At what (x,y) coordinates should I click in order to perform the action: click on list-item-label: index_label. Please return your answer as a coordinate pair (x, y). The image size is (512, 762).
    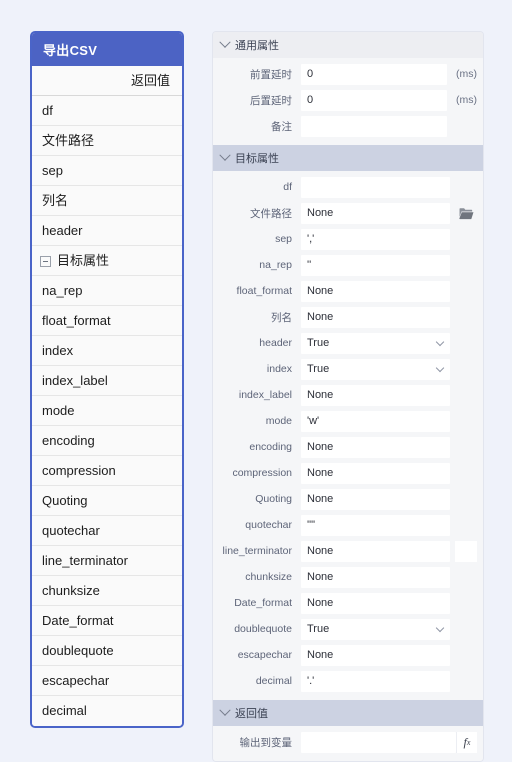
    Looking at the image, I should click on (75, 380).